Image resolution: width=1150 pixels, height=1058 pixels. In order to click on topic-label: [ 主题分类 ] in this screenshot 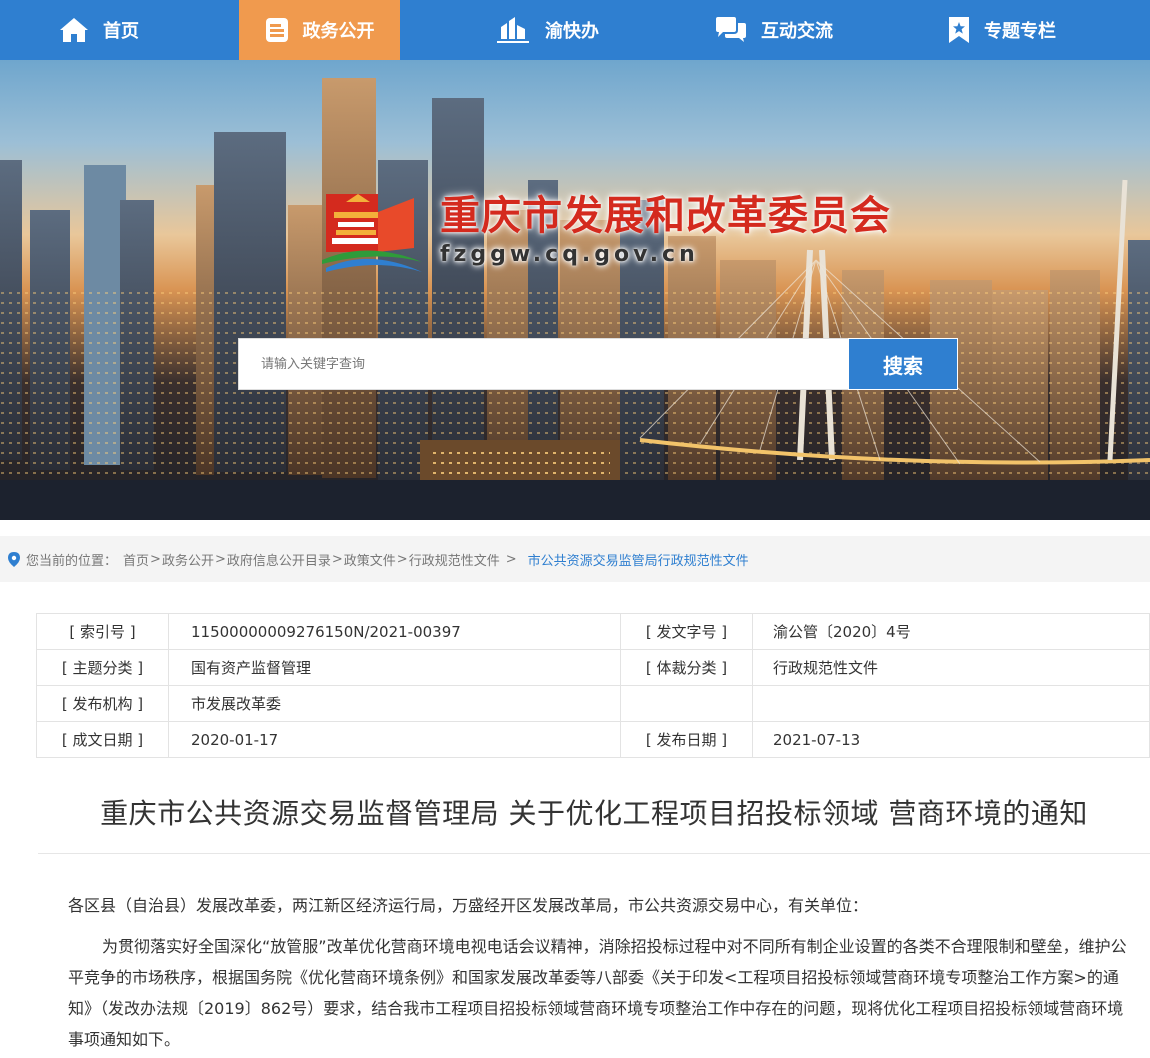, I will do `click(102, 667)`.